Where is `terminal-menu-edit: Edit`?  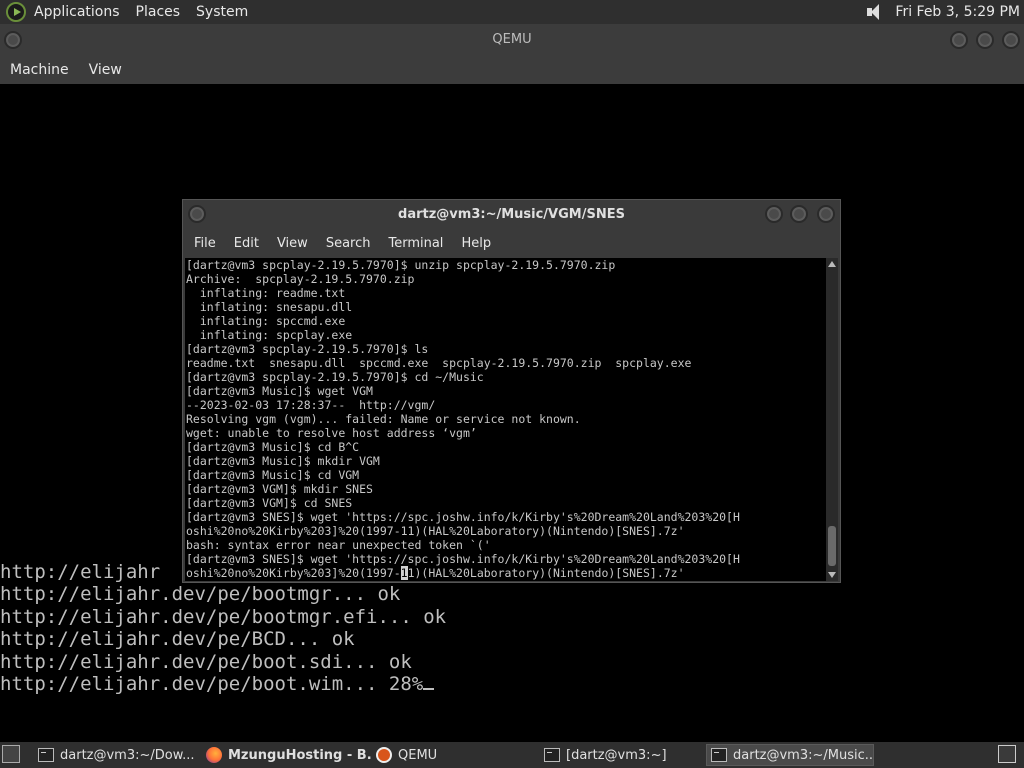
terminal-menu-edit: Edit is located at coordinates (246, 243).